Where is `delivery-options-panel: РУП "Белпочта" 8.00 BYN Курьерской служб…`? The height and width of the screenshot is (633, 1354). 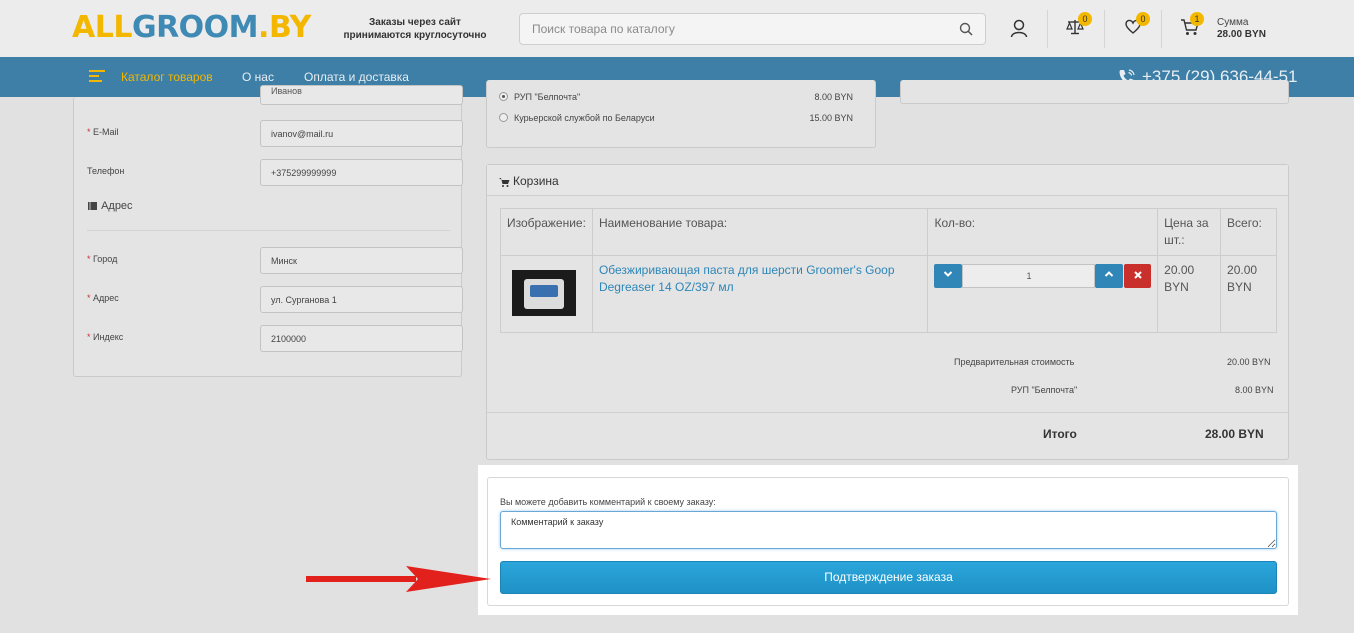
delivery-options-panel: РУП "Белпочта" 8.00 BYN Курьерской служб… is located at coordinates (681, 114).